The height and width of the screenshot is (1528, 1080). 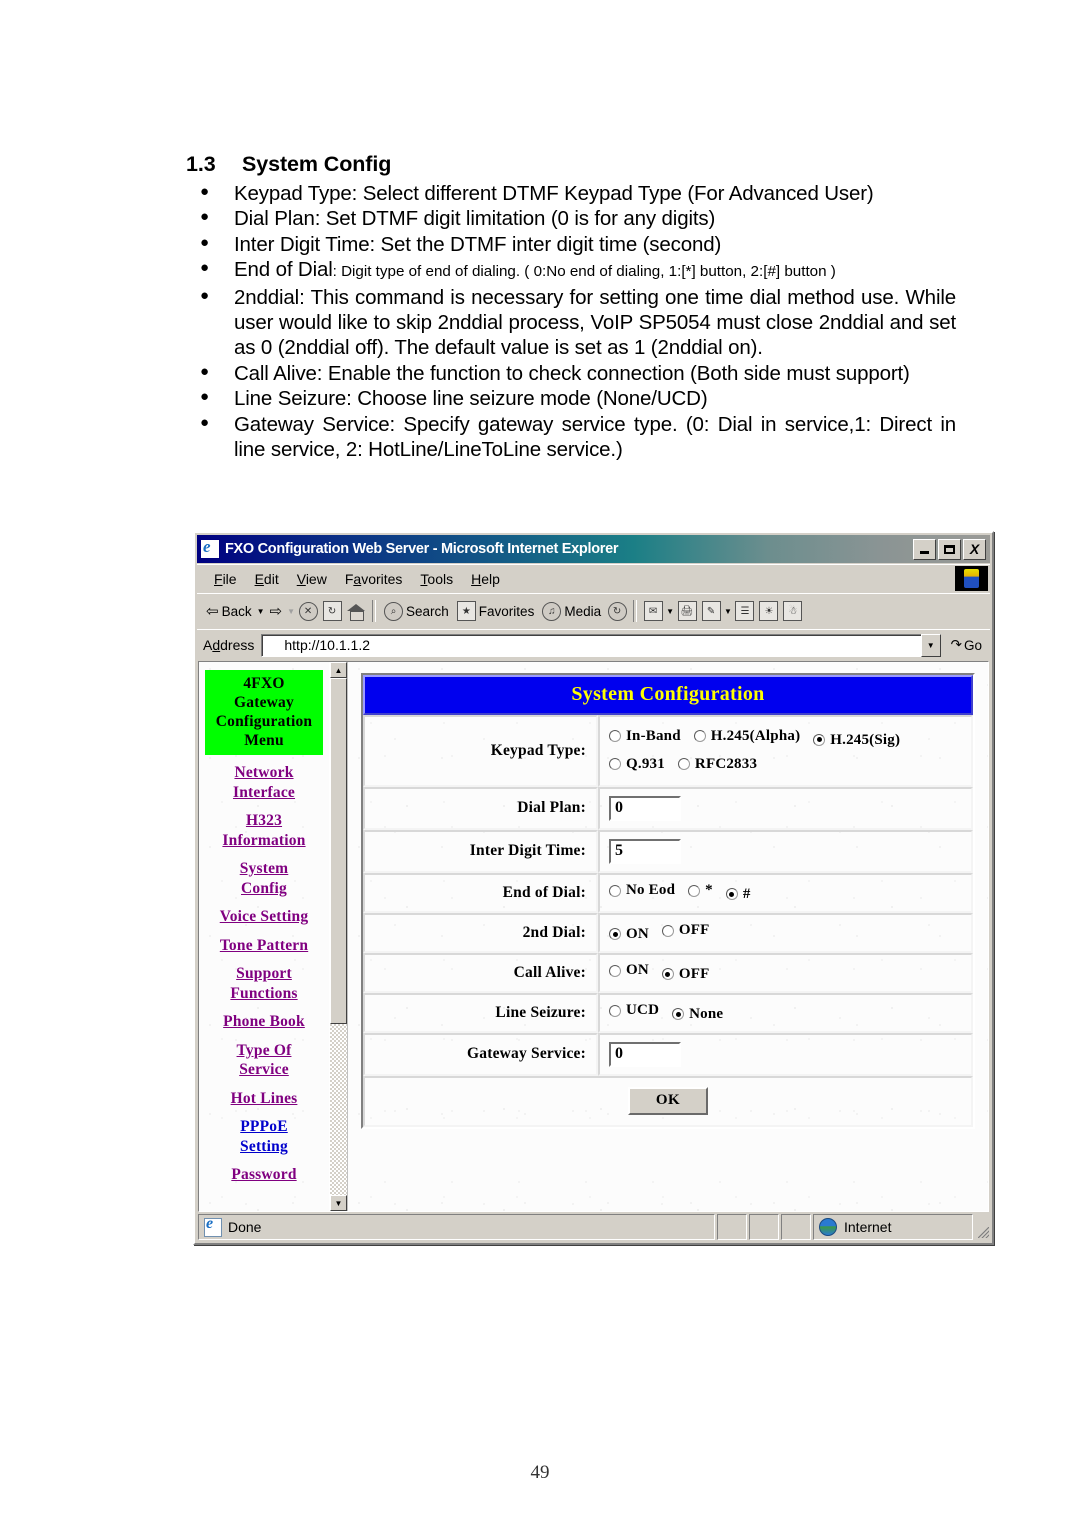 What do you see at coordinates (506, 611) in the screenshot?
I see `favorites-label: Favorites` at bounding box center [506, 611].